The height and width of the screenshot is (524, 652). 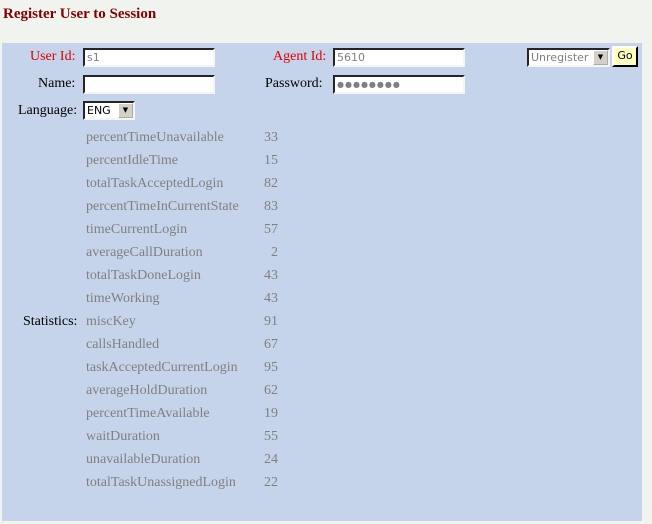 I want to click on language-select: ENG ▼, so click(x=109, y=110).